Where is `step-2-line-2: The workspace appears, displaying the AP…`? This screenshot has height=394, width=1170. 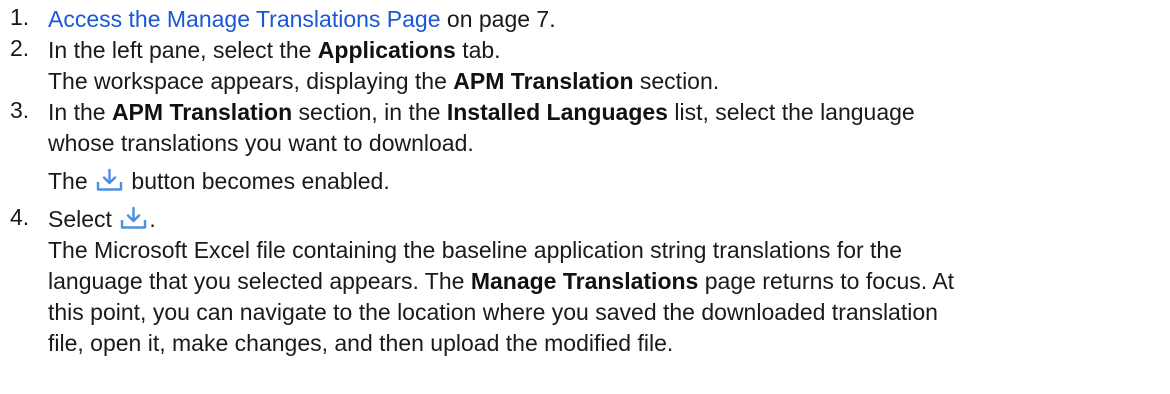 step-2-line-2: The workspace appears, displaying the AP… is located at coordinates (604, 81).